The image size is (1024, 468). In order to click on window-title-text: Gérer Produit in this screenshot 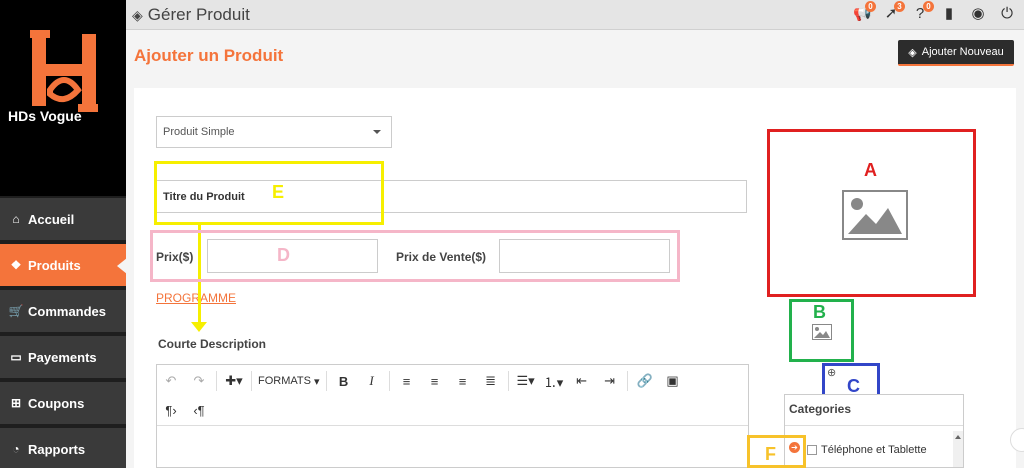, I will do `click(198, 14)`.